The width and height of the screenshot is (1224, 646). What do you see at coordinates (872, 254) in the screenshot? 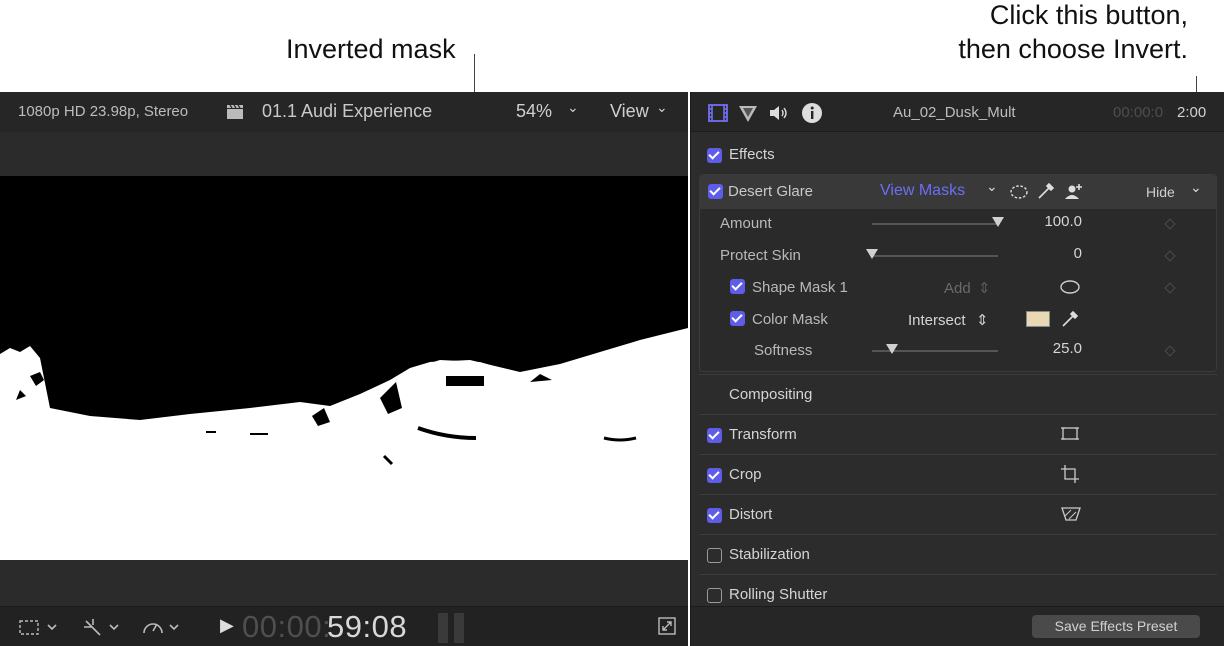
I see `protect-skin-slider-knob` at bounding box center [872, 254].